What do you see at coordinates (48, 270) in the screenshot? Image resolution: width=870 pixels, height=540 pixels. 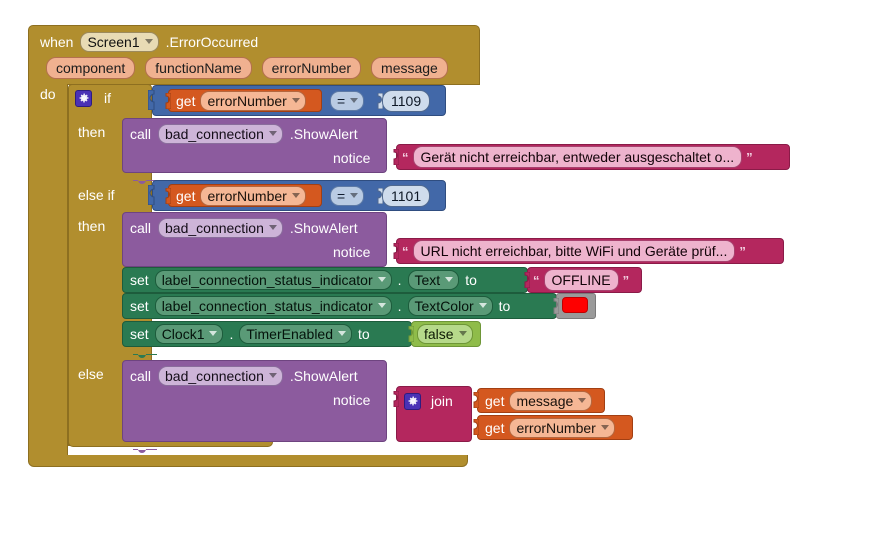 I see `event-block-body` at bounding box center [48, 270].